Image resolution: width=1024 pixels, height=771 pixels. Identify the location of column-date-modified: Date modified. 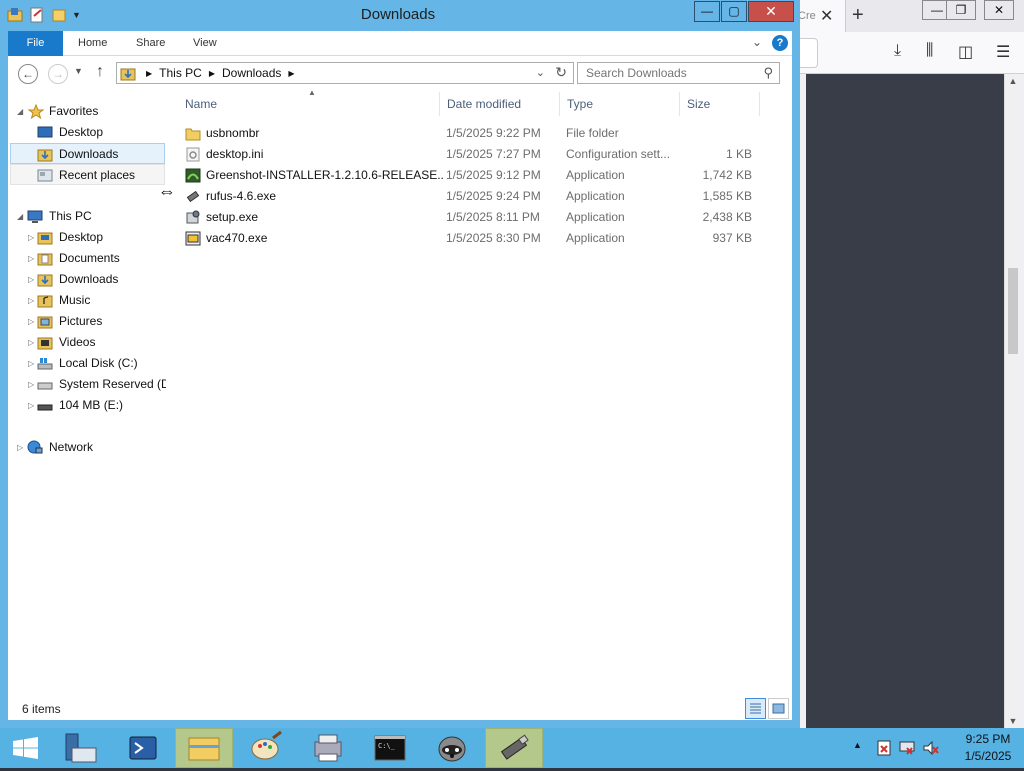
(500, 104).